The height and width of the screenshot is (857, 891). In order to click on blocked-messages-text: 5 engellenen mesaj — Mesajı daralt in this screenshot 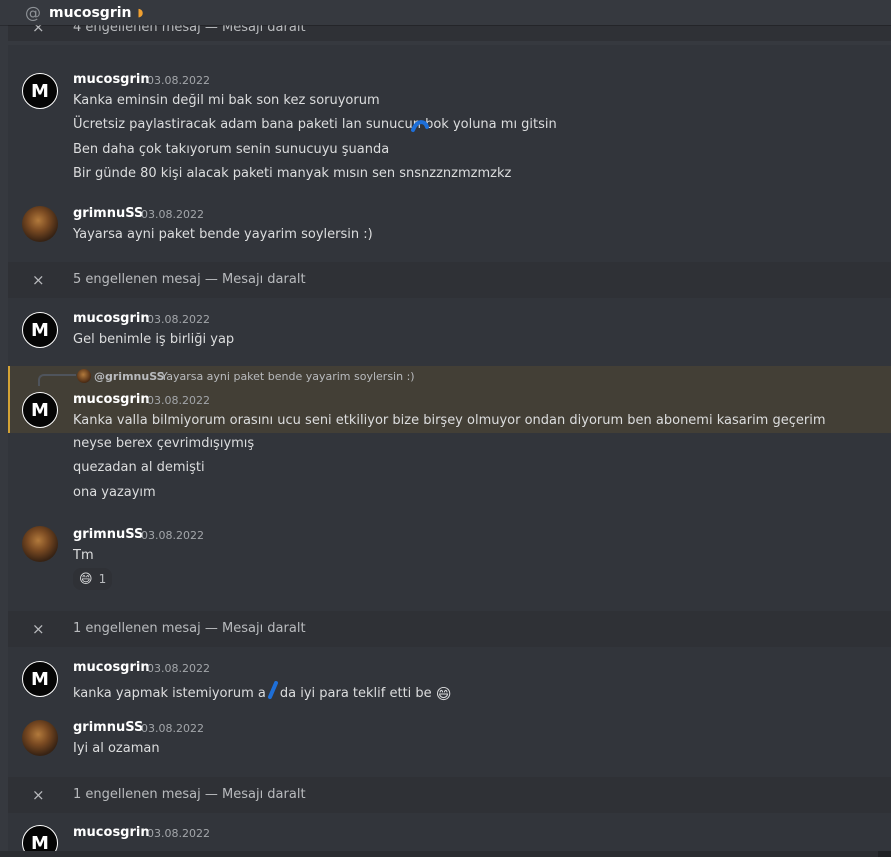, I will do `click(189, 279)`.